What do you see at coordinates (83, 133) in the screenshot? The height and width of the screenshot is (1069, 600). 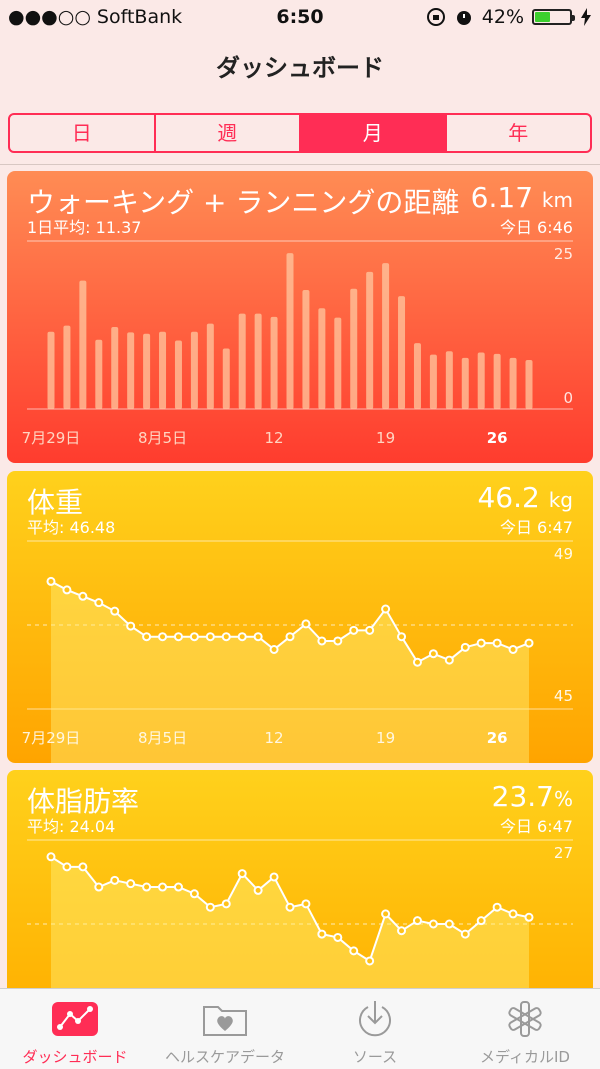 I see `segment-day: 日` at bounding box center [83, 133].